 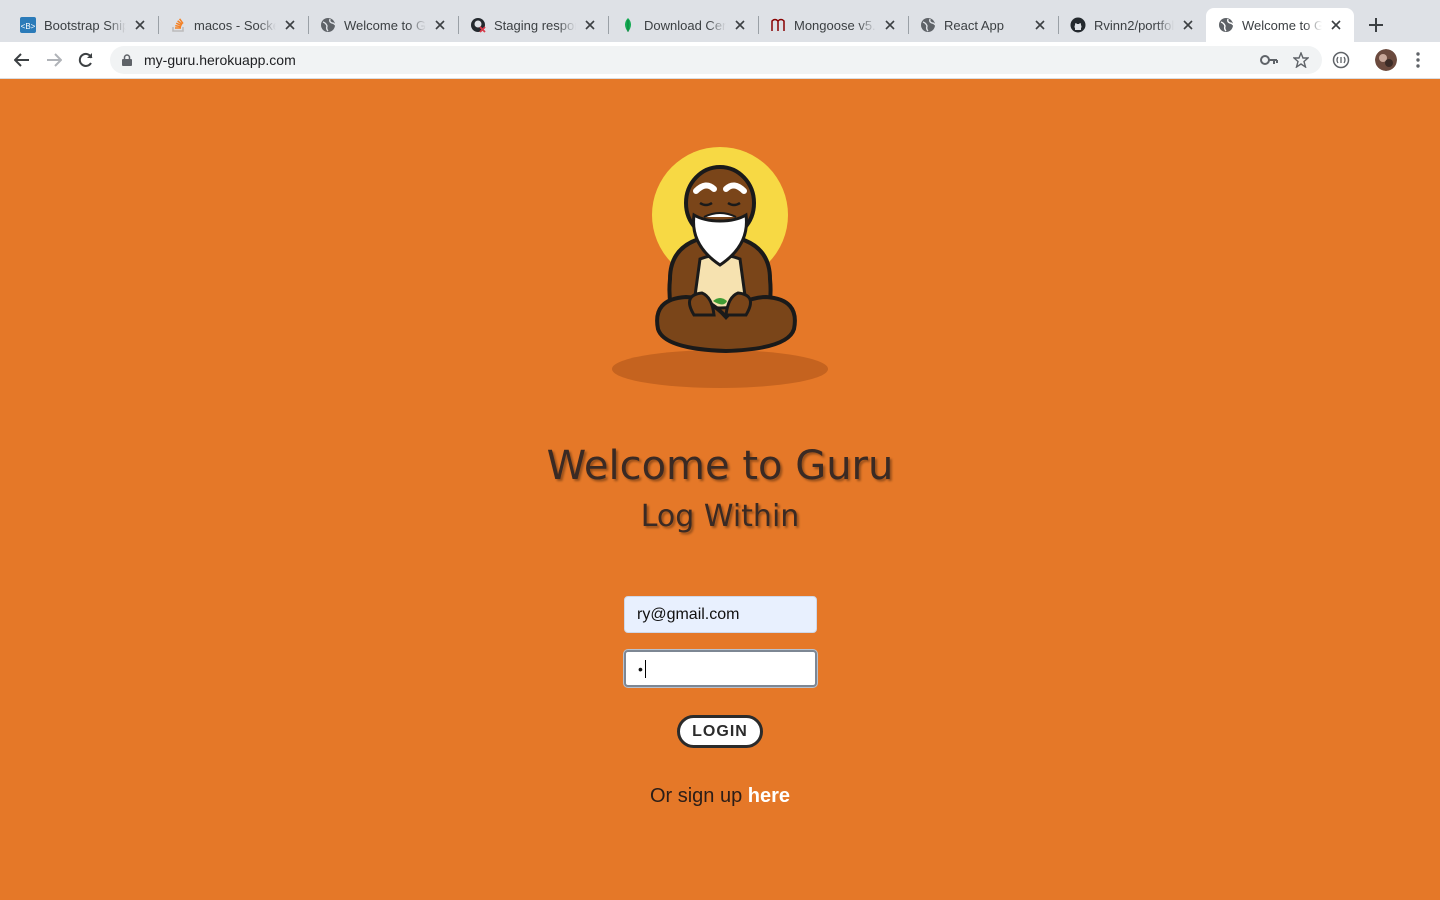 I want to click on back-button, so click(x=22, y=60).